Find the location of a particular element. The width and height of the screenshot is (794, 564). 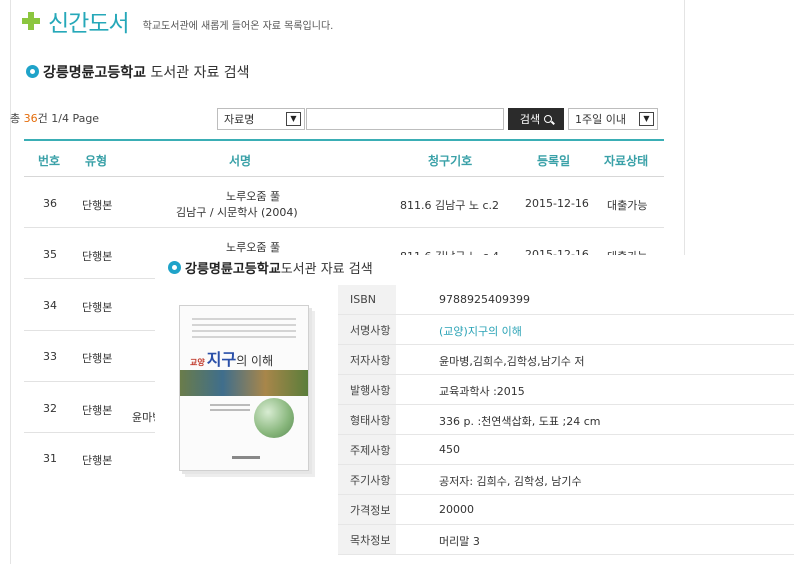

detail-value: 머리말 3 is located at coordinates (459, 541).